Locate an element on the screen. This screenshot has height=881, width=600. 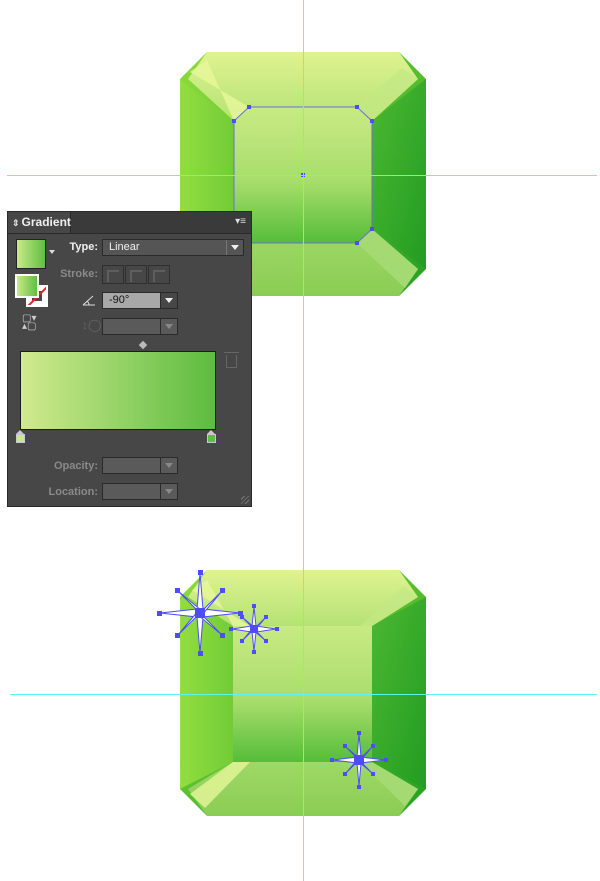
aspect-ratio-input is located at coordinates (140, 326).